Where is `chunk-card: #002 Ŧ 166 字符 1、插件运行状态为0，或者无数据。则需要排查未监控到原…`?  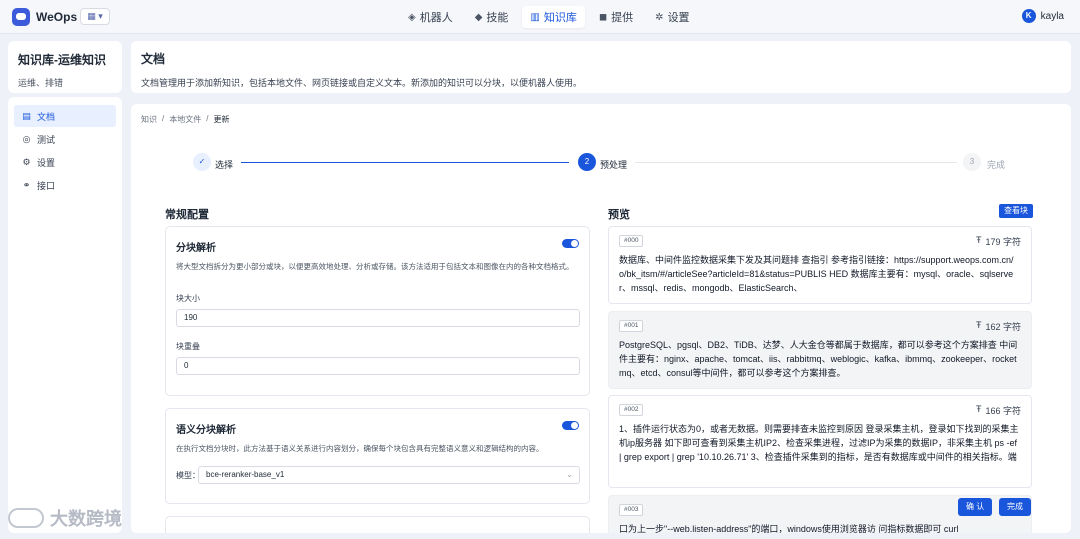
chunk-card: #002 Ŧ 166 字符 1、插件运行状态为0，或者无数据。则需要排查未监控到原… is located at coordinates (820, 441).